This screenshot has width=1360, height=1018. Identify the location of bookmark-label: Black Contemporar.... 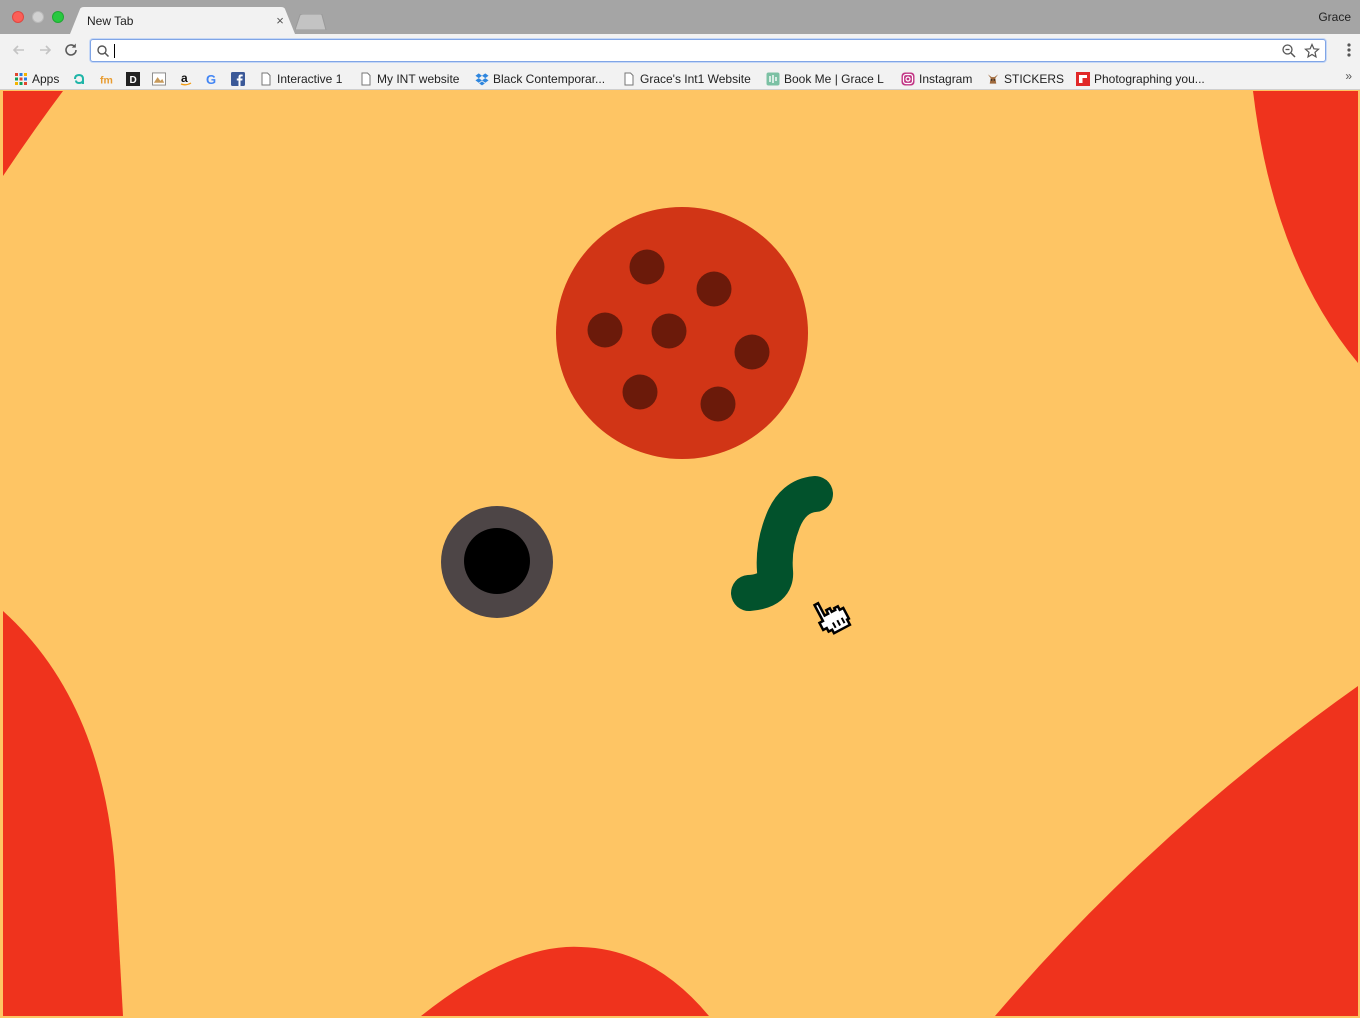
(549, 78).